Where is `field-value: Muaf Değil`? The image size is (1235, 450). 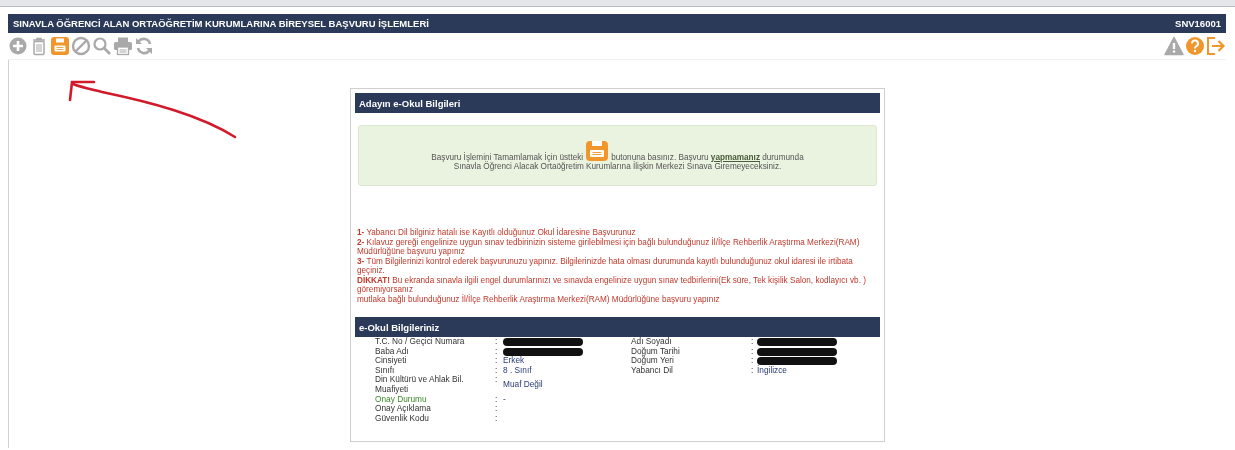
field-value: Muaf Değil is located at coordinates (523, 385).